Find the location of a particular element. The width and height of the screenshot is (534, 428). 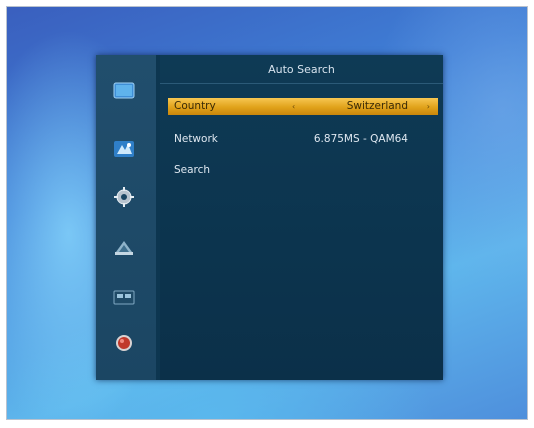

network-row: Network 6.875MS - QAM64 is located at coordinates (303, 139).